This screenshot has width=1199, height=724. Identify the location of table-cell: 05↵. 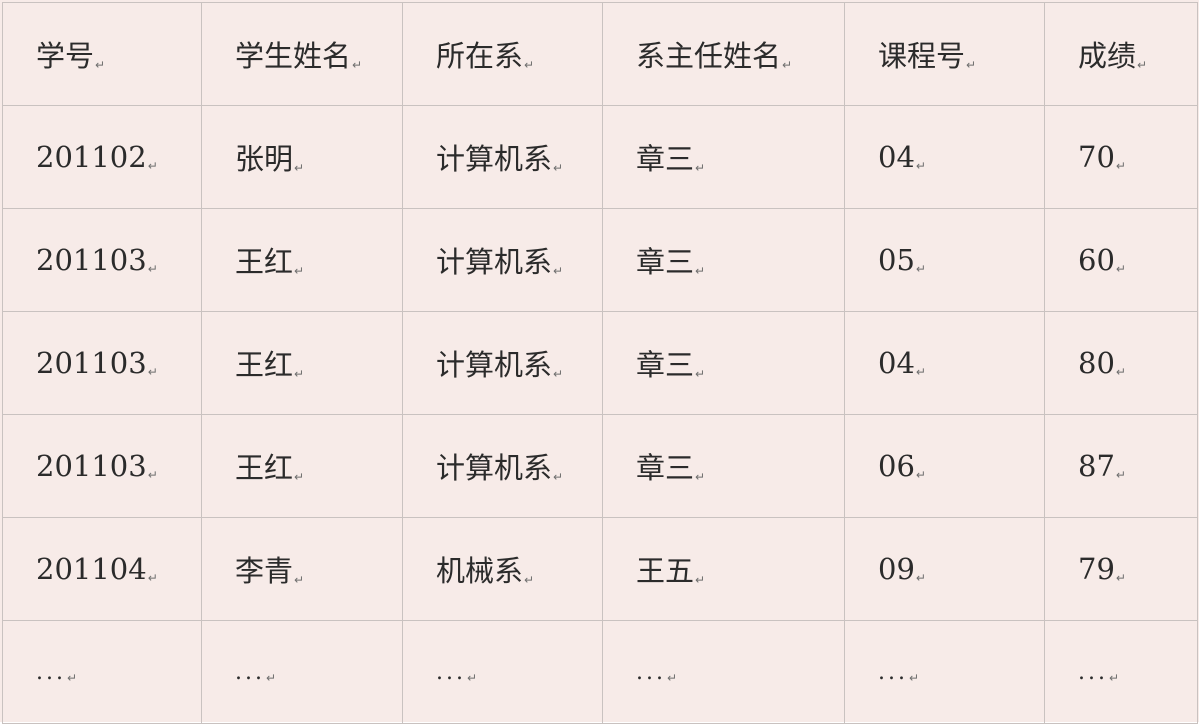
(944, 260).